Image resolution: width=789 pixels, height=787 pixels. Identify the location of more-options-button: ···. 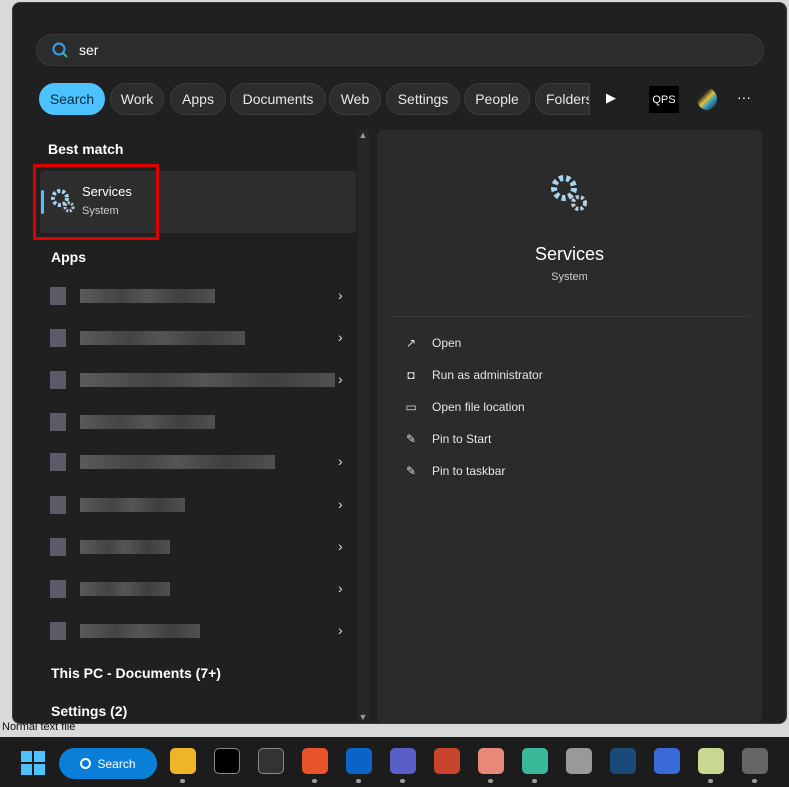
(744, 97).